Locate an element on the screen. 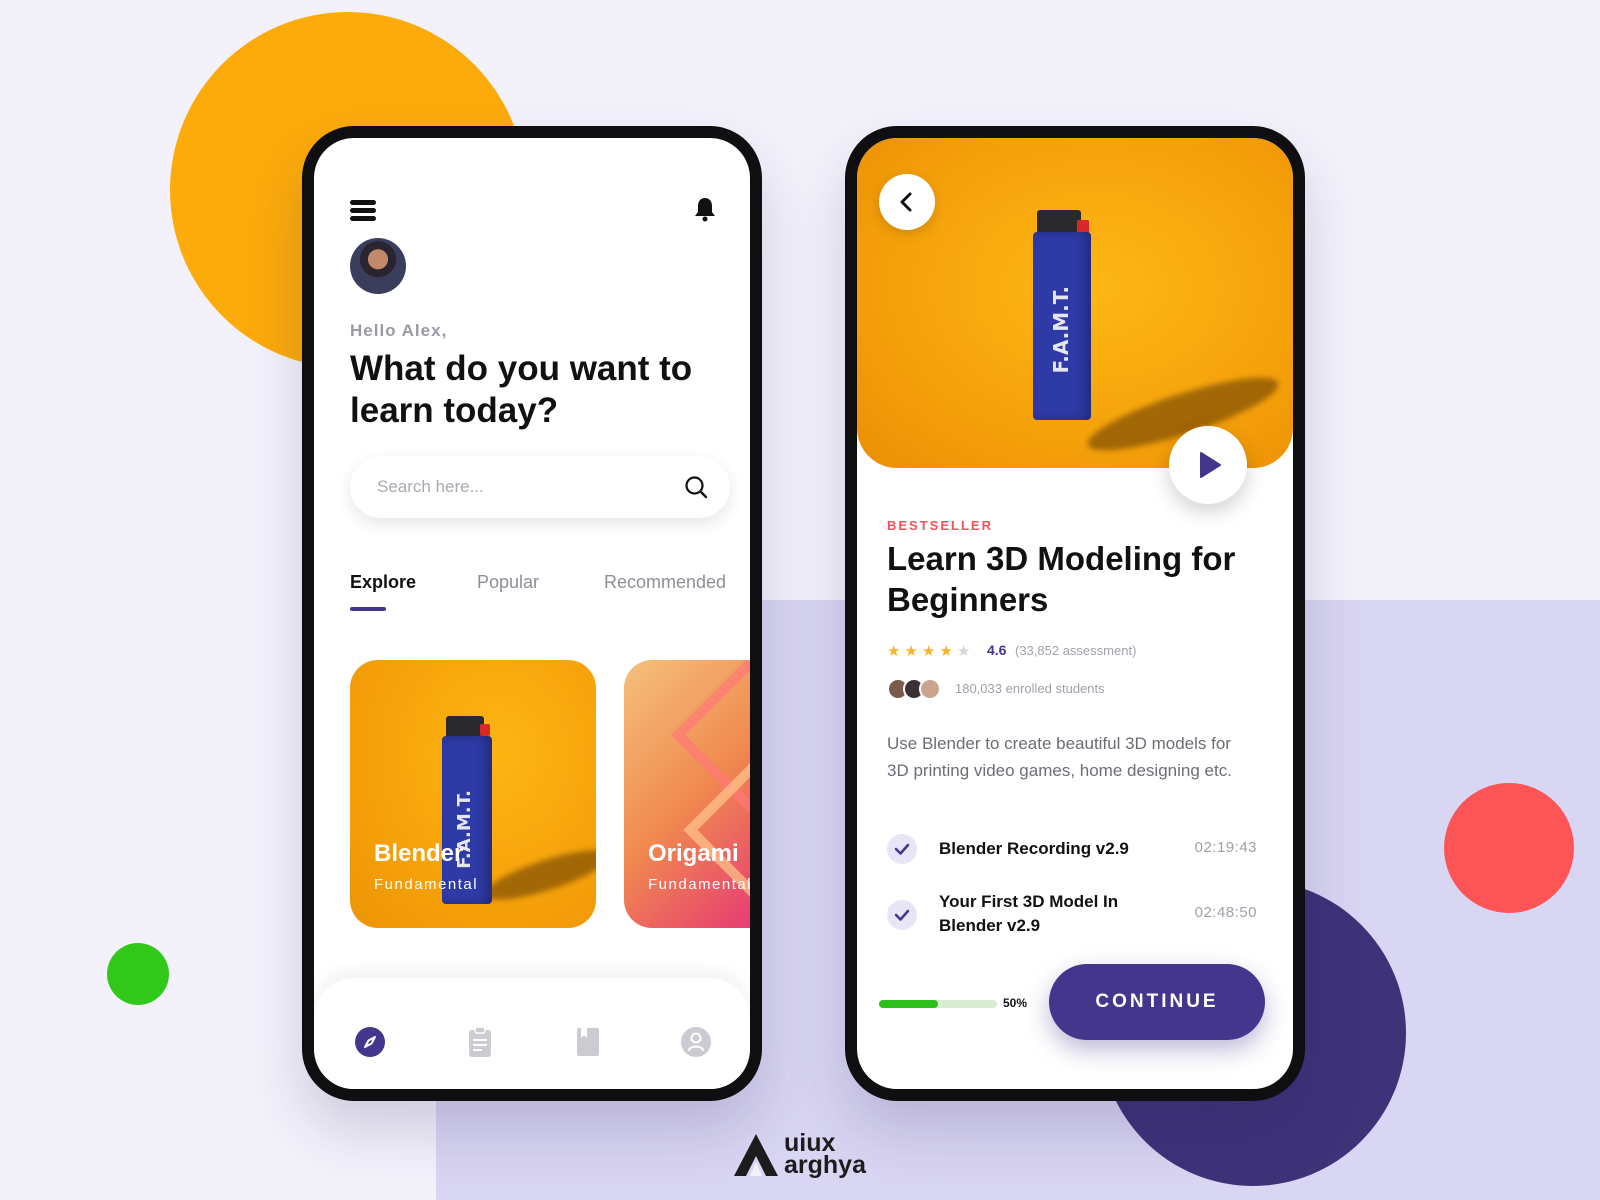  tab-popular: Popular is located at coordinates (508, 582).